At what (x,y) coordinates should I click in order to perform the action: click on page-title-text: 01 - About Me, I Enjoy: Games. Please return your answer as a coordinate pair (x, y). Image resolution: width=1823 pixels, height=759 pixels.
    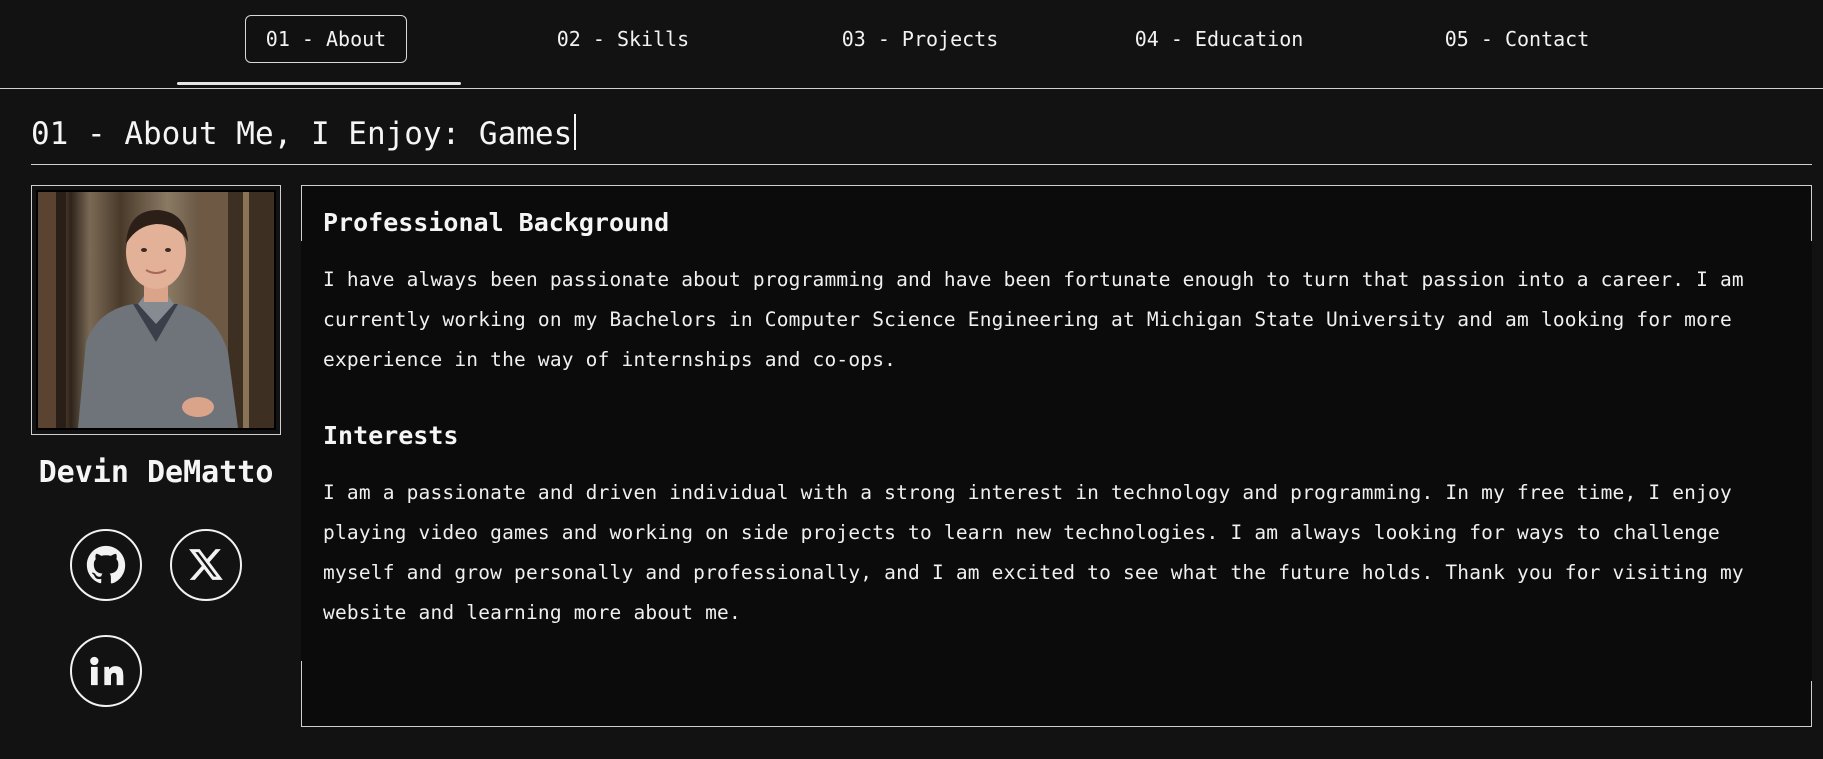
    Looking at the image, I should click on (302, 134).